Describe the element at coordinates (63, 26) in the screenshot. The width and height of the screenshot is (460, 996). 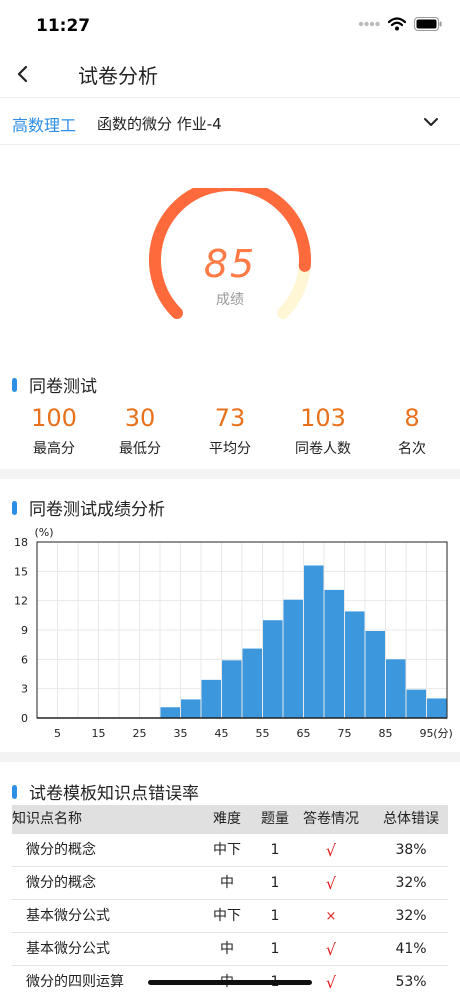
I see `status-time: 11:27` at that location.